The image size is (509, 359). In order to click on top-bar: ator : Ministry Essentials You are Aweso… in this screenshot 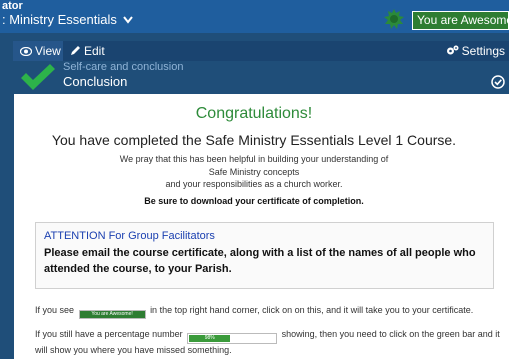, I will do `click(254, 16)`.